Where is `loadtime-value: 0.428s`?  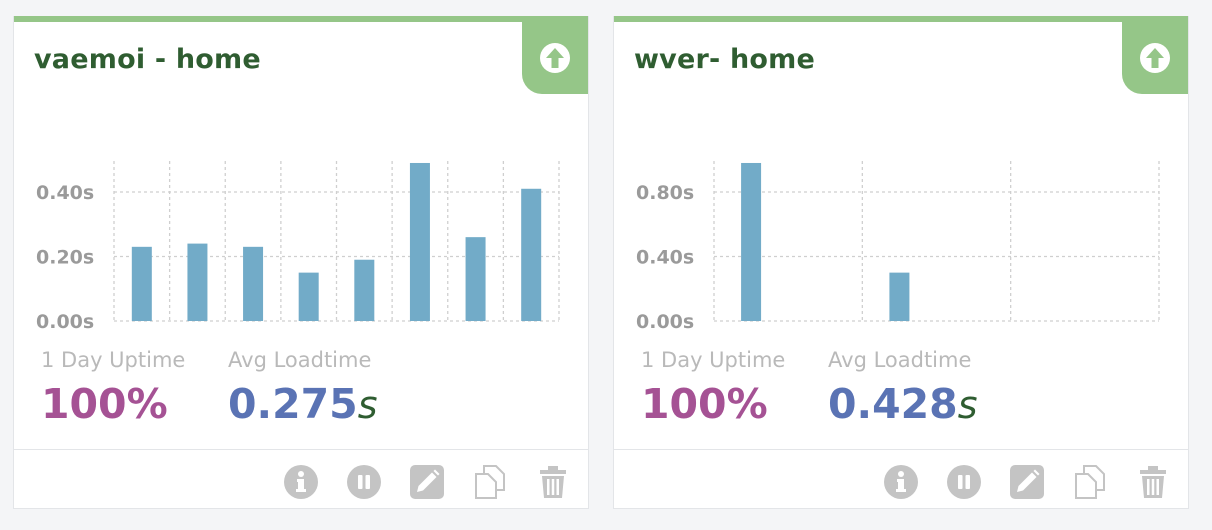
loadtime-value: 0.428s is located at coordinates (903, 404).